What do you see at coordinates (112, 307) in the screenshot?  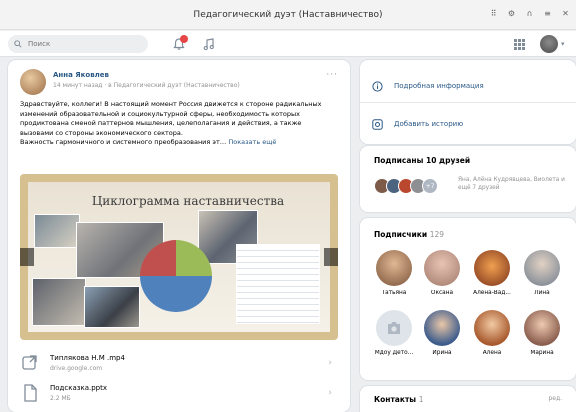 I see `slide-photo-bottom-middle` at bounding box center [112, 307].